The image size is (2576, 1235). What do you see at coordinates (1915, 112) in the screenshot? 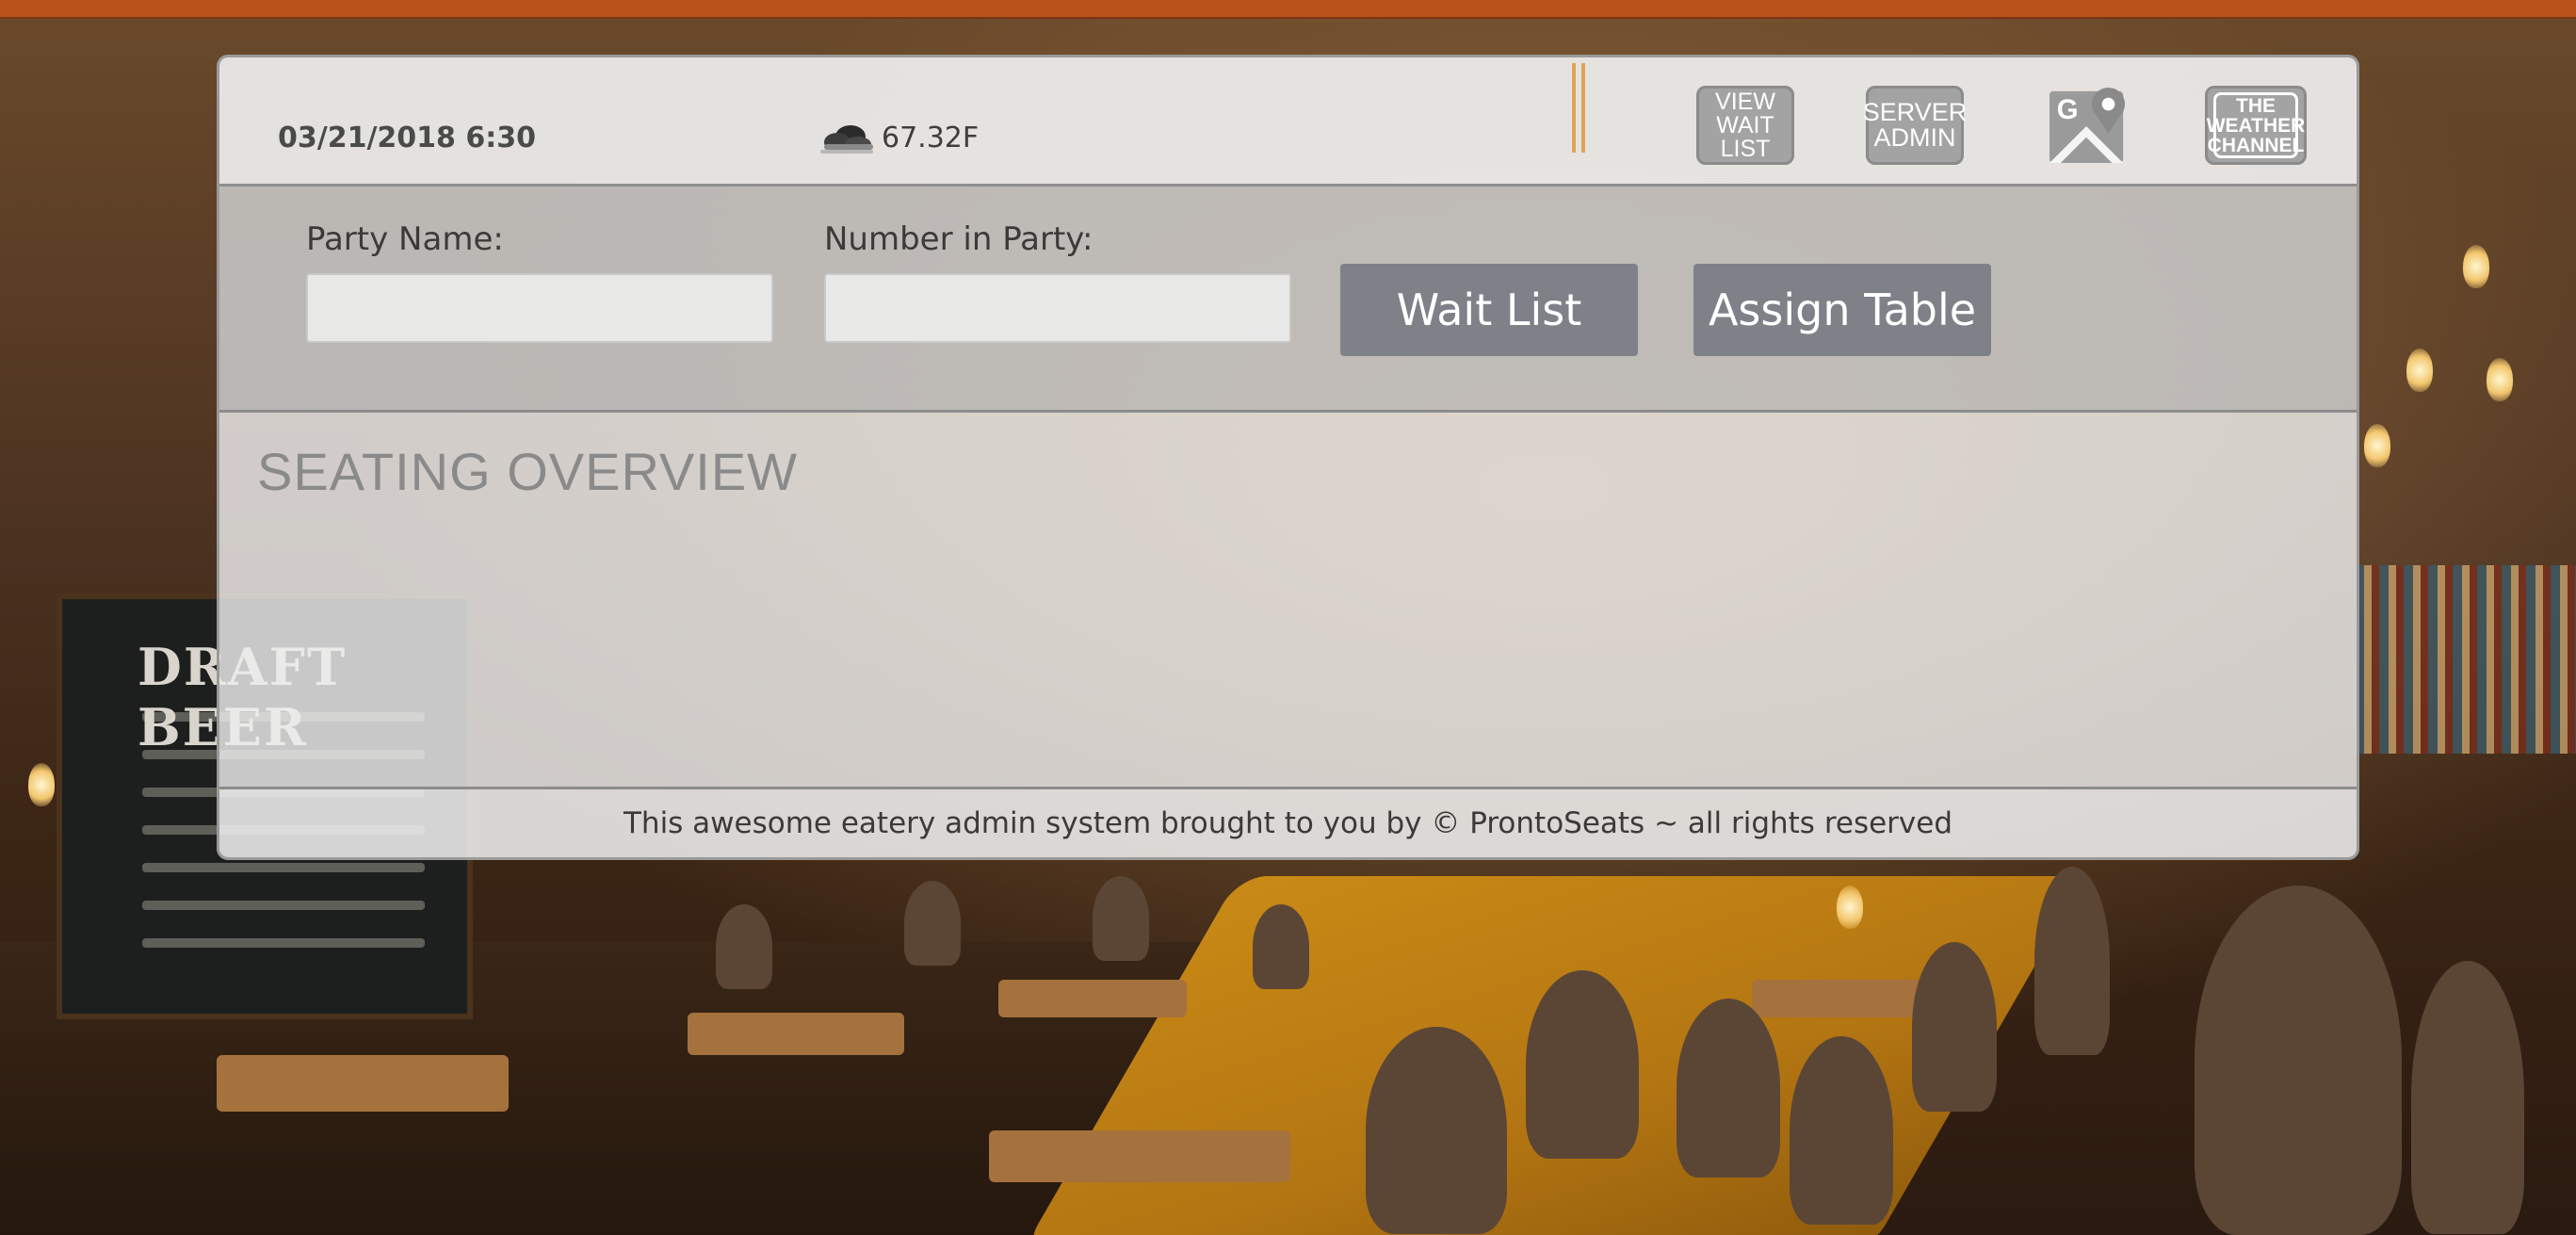
I see `server-admin-label-1: SERVER` at bounding box center [1915, 112].